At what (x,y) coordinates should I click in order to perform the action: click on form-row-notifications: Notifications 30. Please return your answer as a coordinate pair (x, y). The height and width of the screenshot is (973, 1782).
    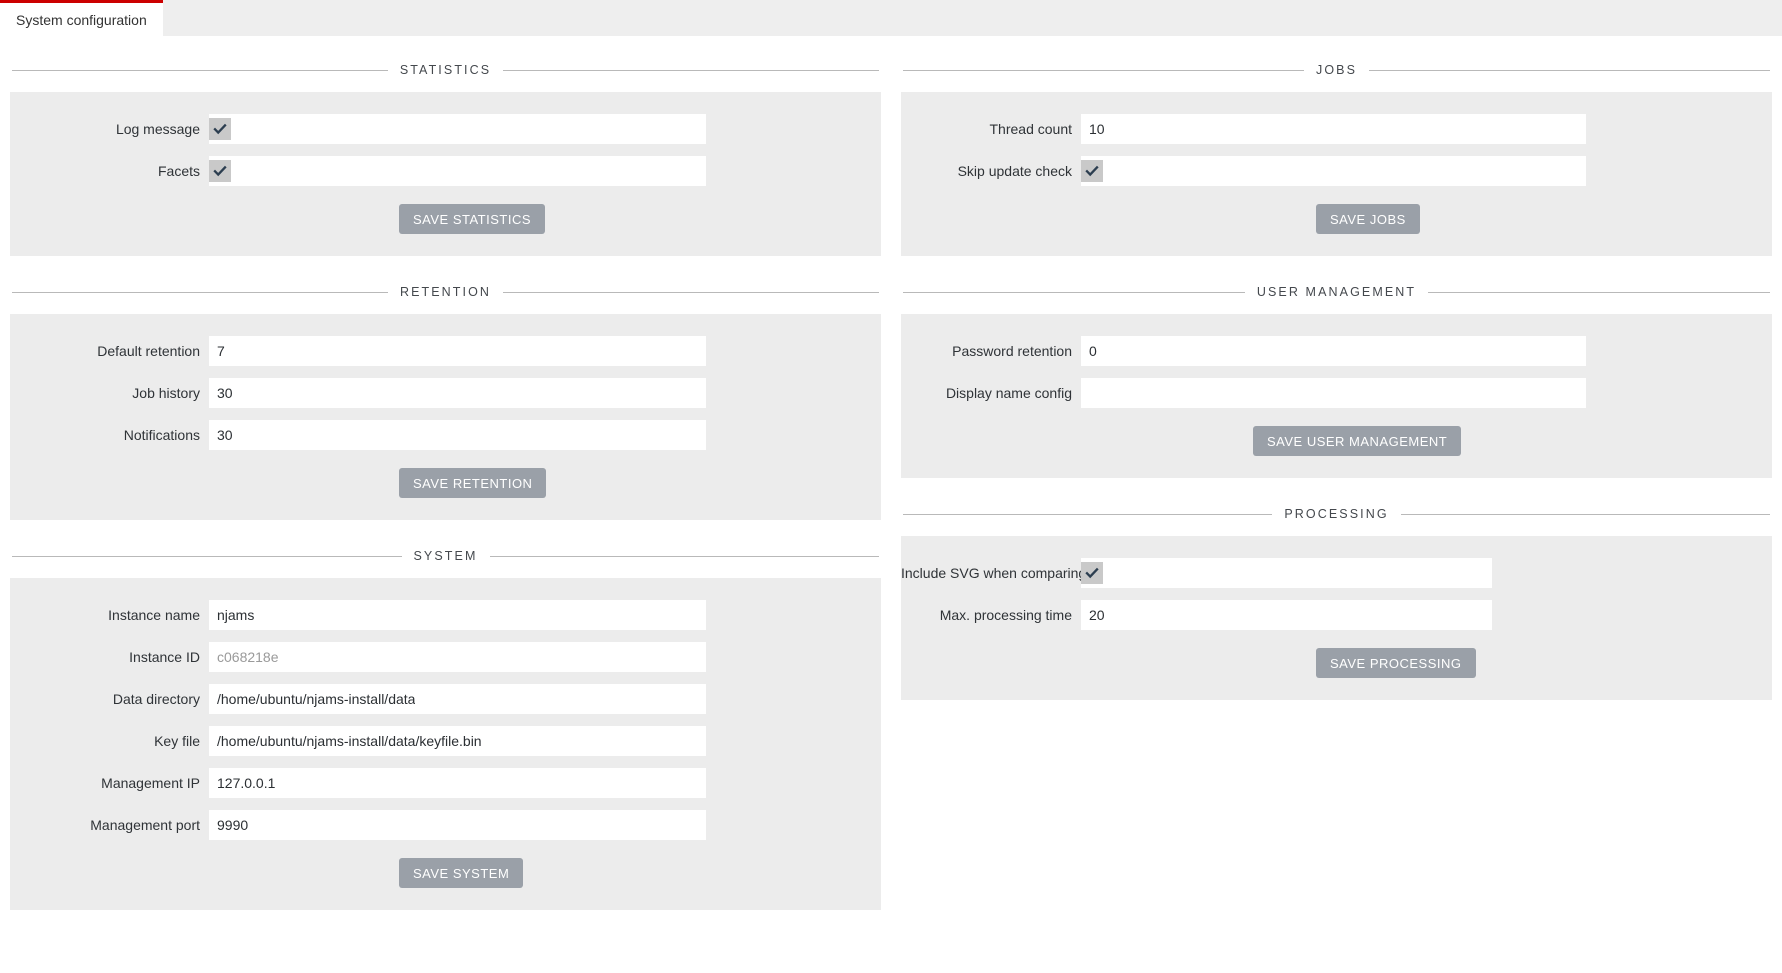
    Looking at the image, I should click on (445, 435).